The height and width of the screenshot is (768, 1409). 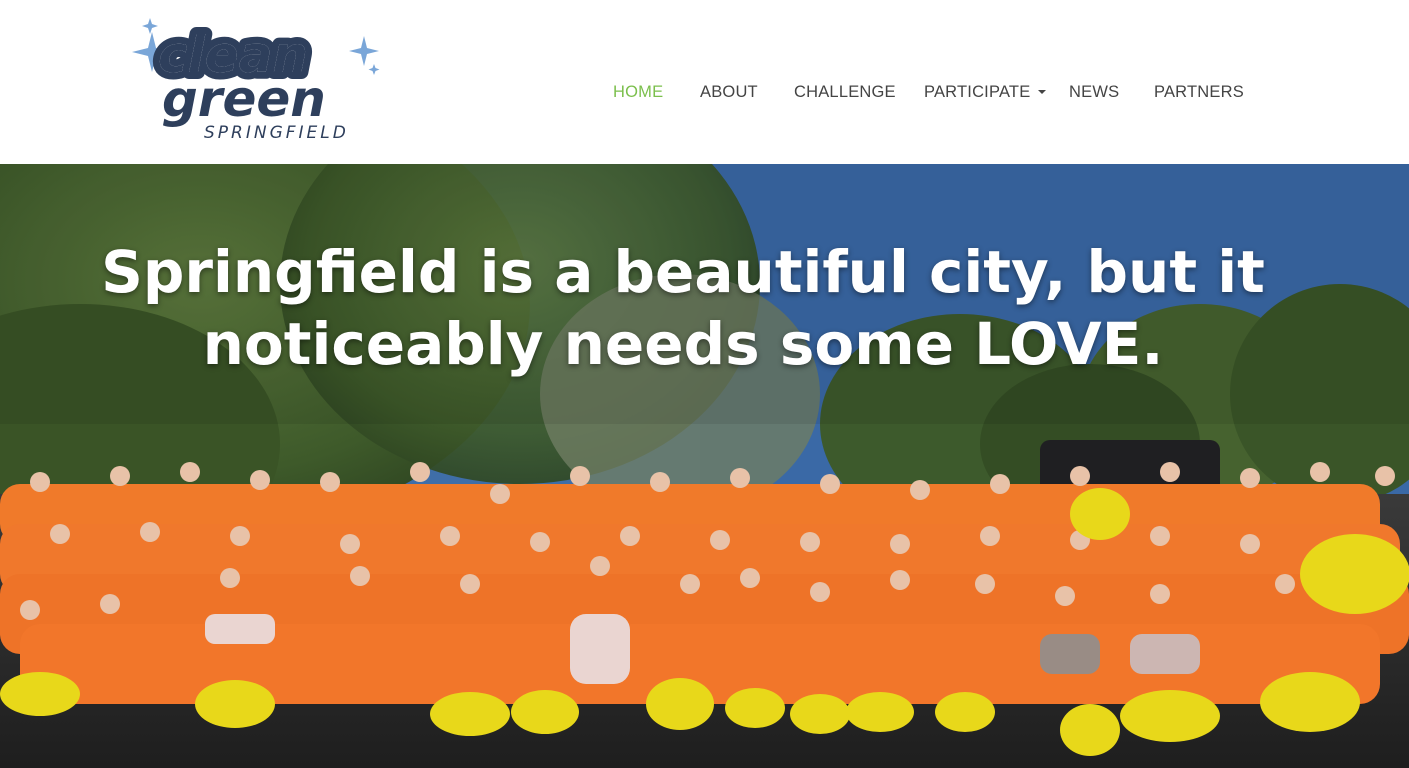 I want to click on nav-participate-label: PARTICIPATE, so click(x=977, y=92).